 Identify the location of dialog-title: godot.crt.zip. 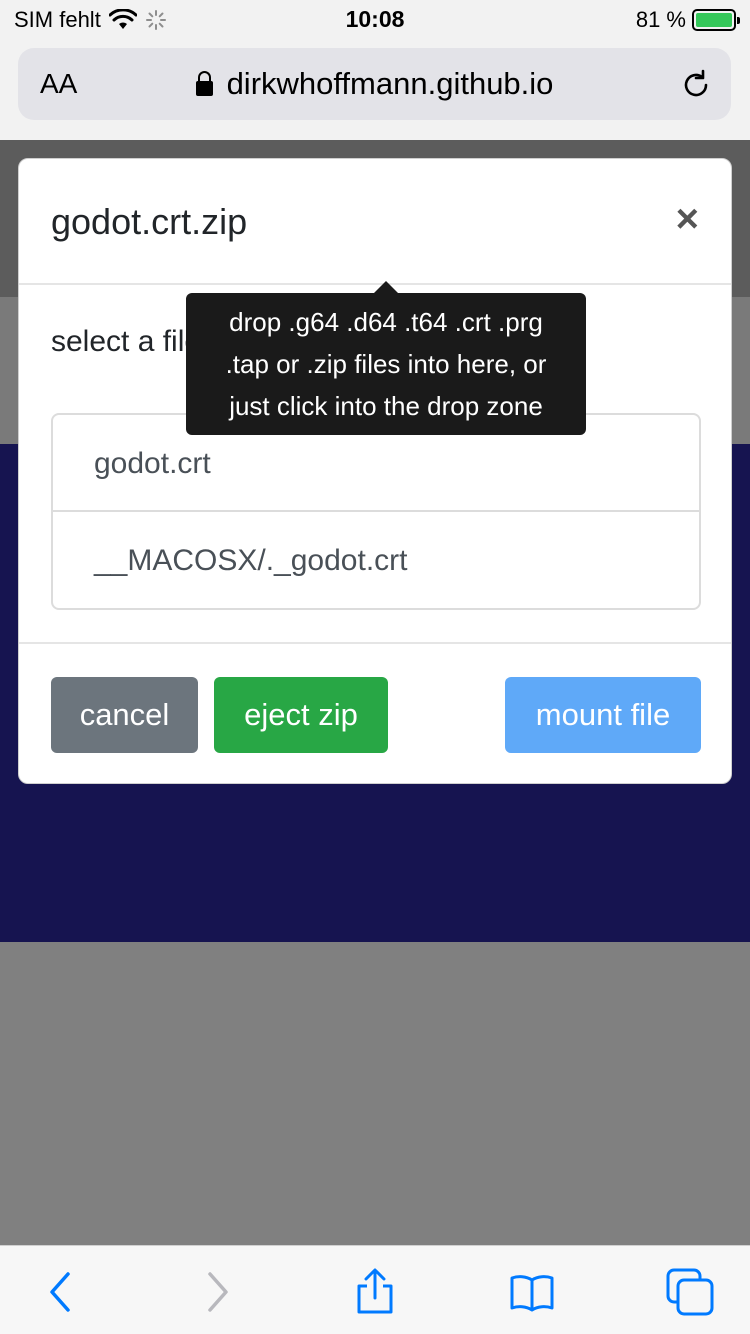
(149, 221).